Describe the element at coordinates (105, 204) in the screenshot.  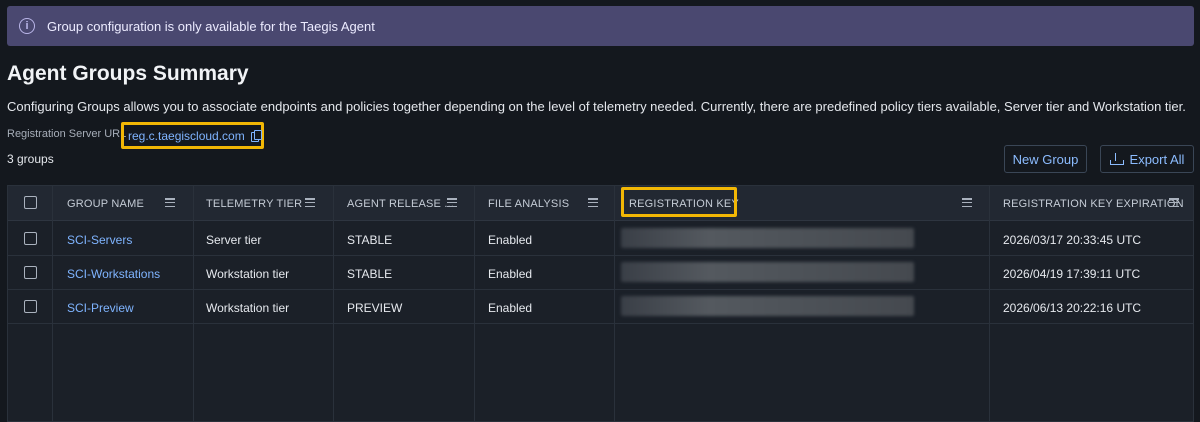
I see `column-header-group-name: GROUP NAME` at that location.